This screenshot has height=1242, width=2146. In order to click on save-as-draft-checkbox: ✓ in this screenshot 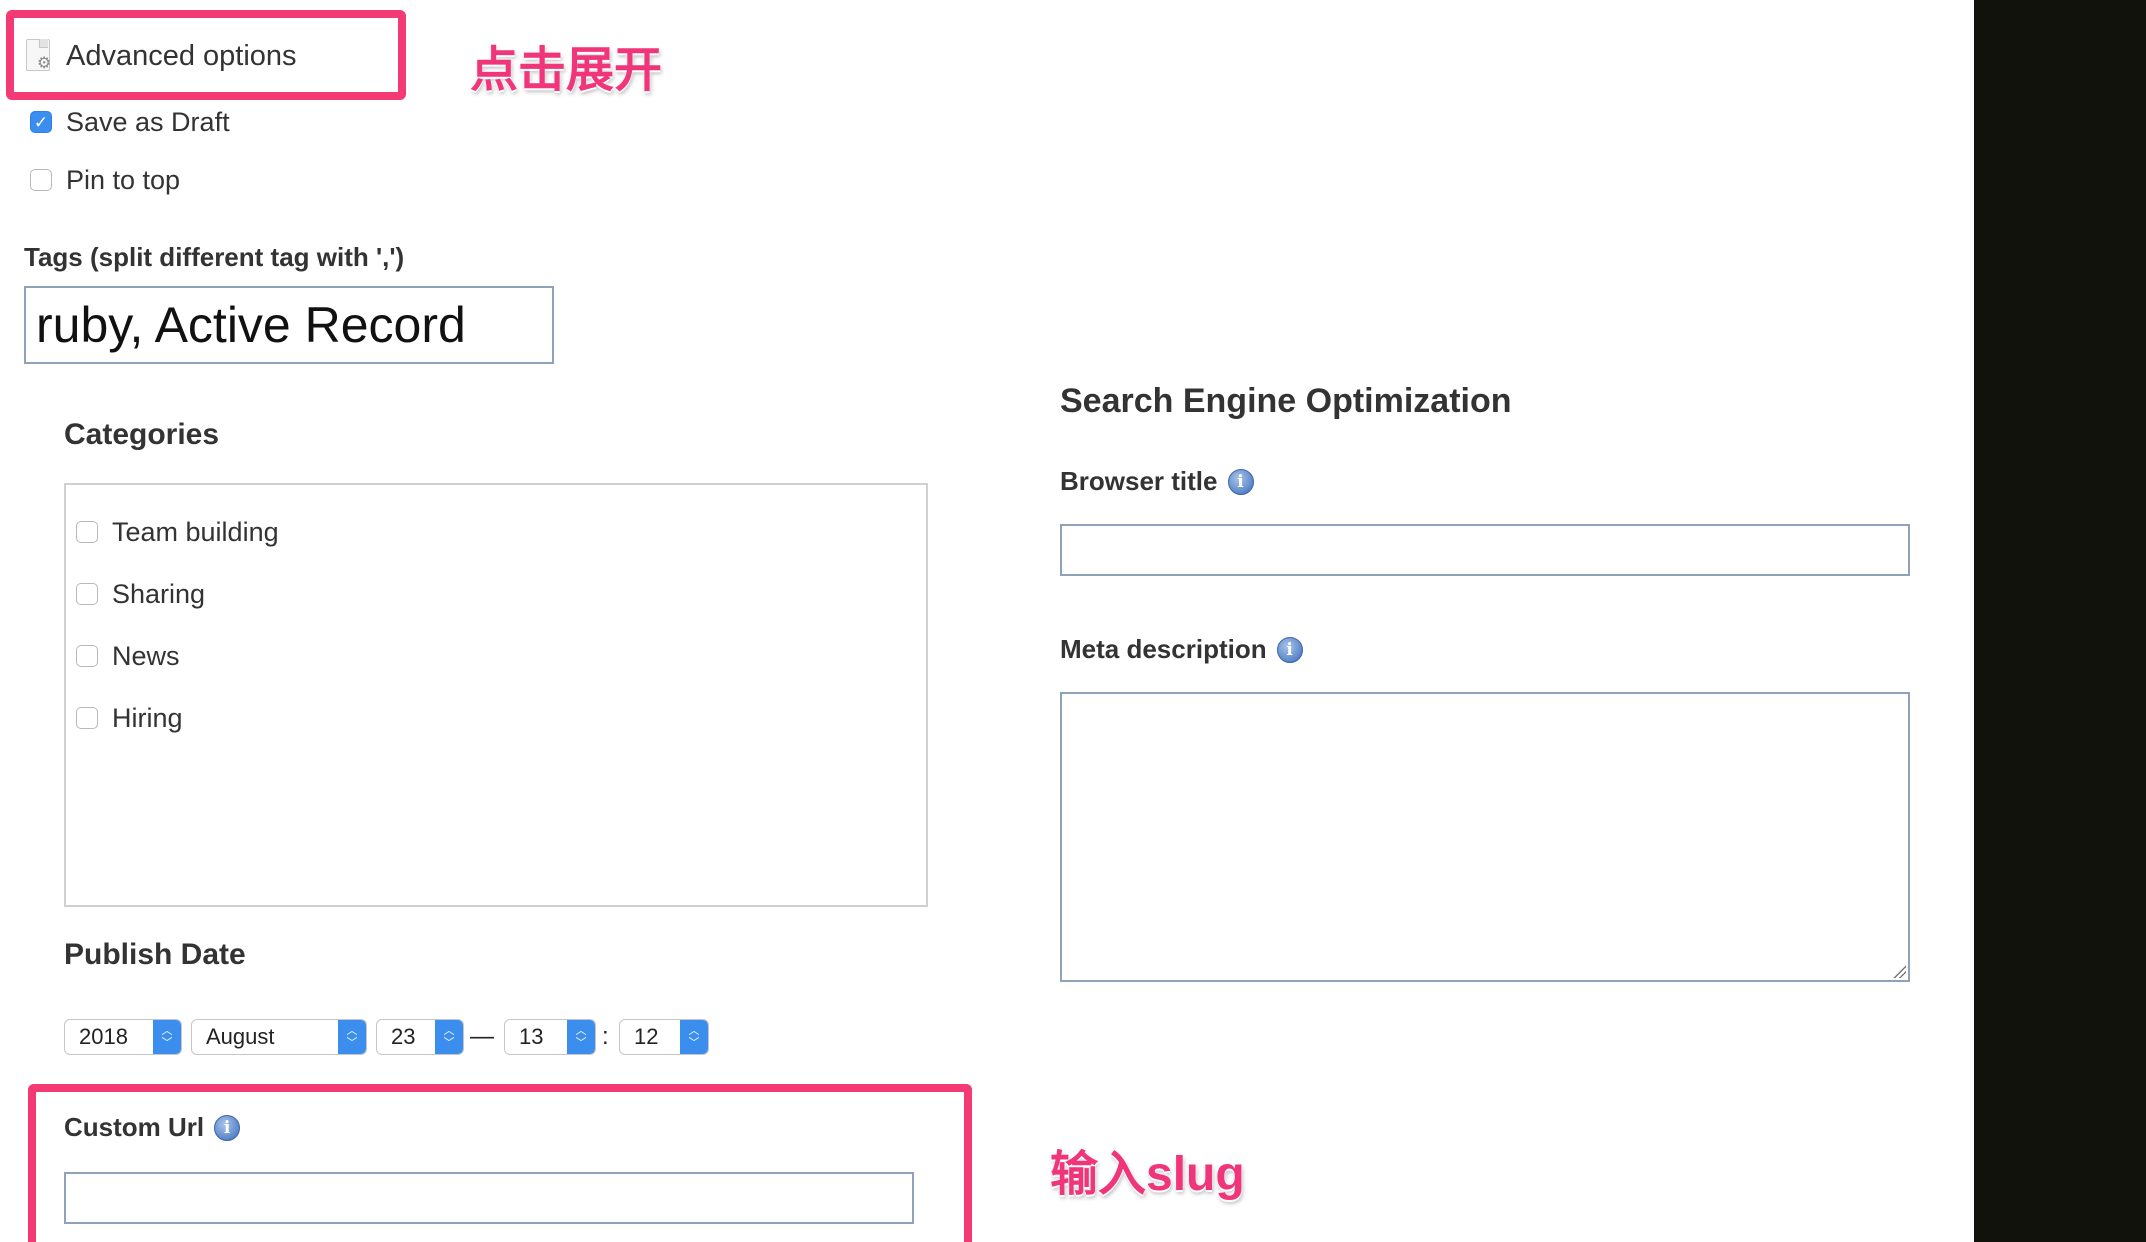, I will do `click(41, 122)`.